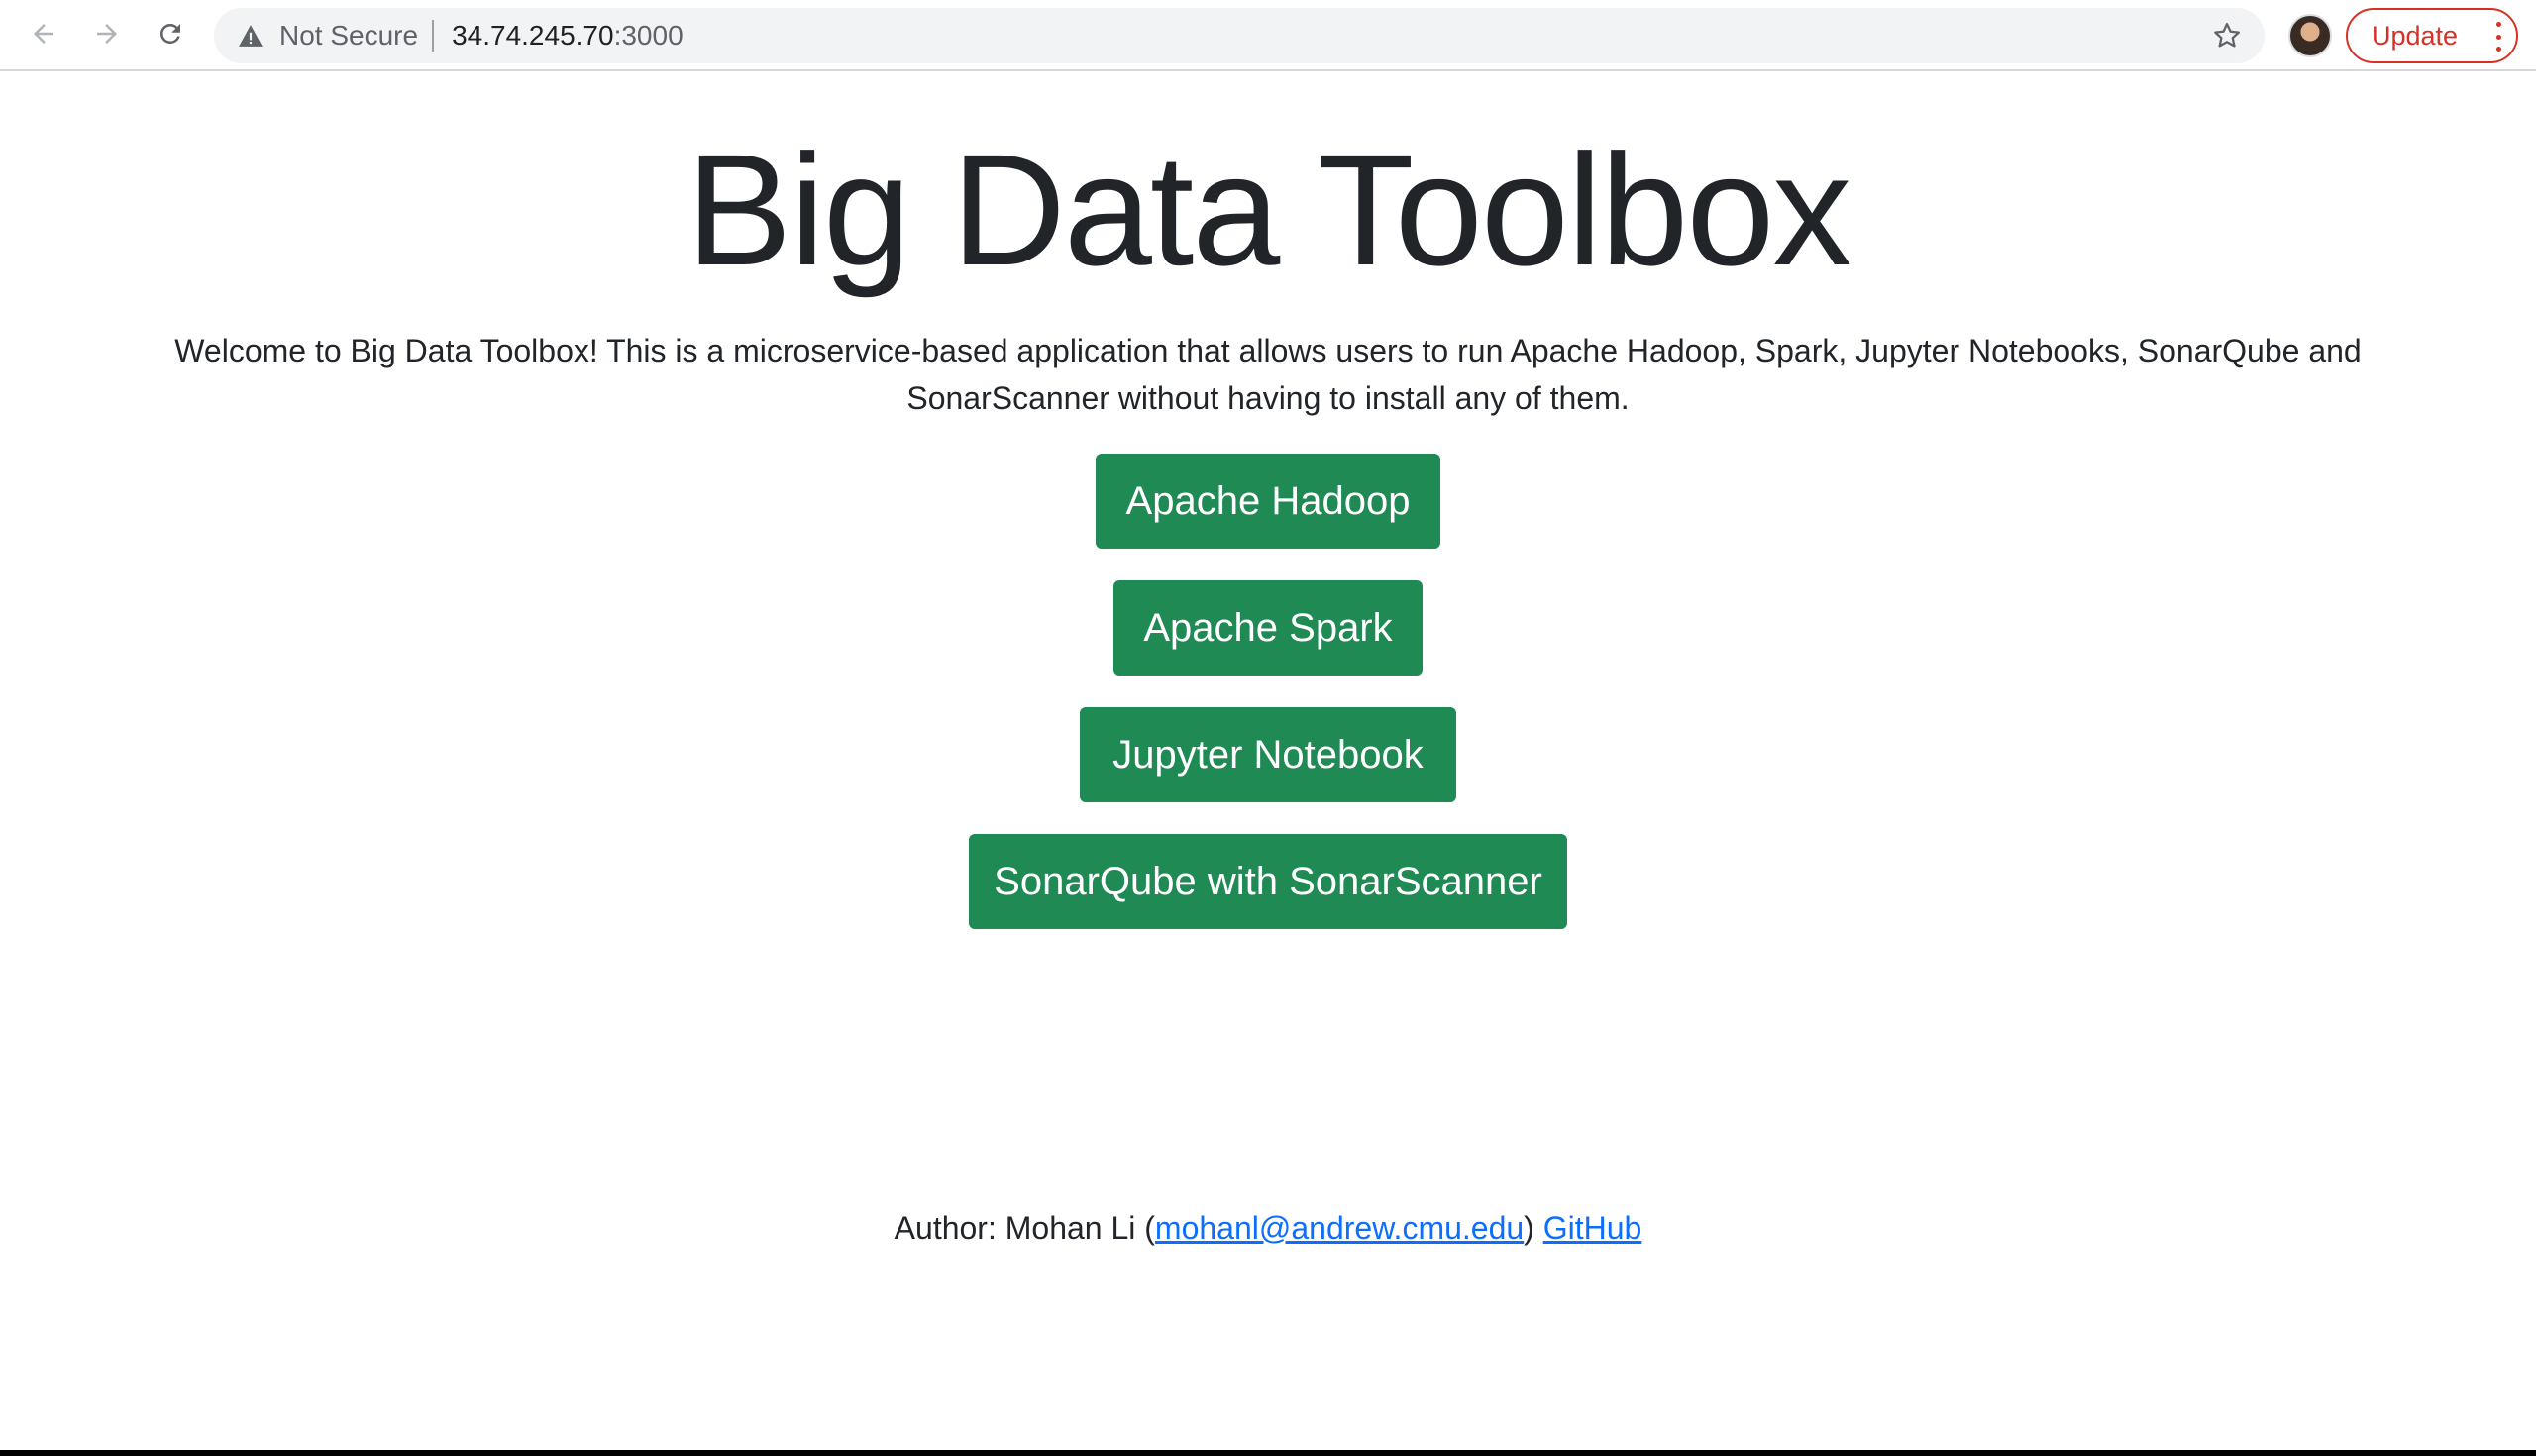  Describe the element at coordinates (533, 35) in the screenshot. I see `url-host: 34.74.245.70` at that location.